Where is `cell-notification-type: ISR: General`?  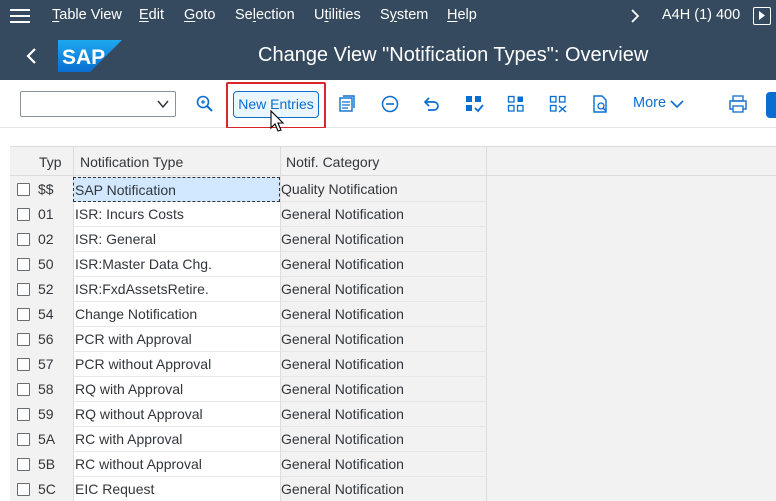
cell-notification-type: ISR: General is located at coordinates (176, 239).